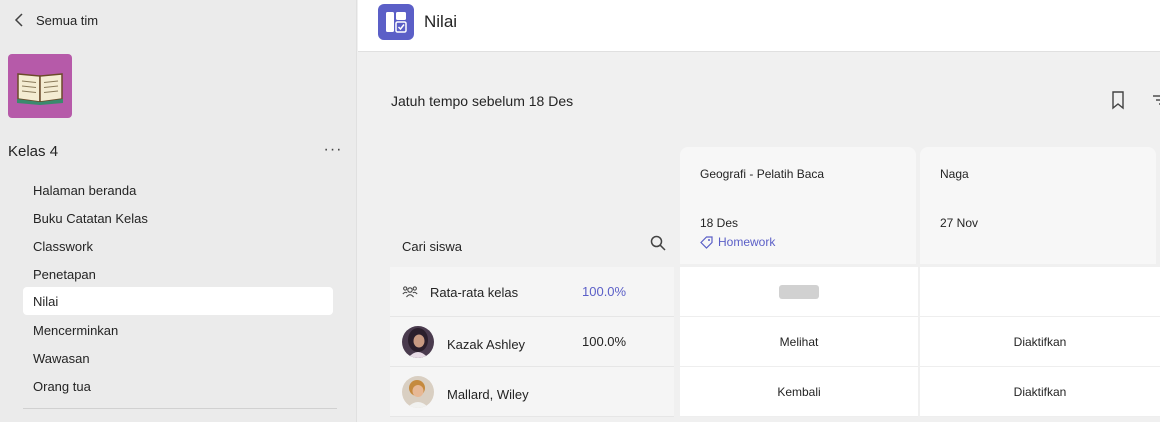  I want to click on back-to-all-teams-link: Semua tim, so click(56, 20).